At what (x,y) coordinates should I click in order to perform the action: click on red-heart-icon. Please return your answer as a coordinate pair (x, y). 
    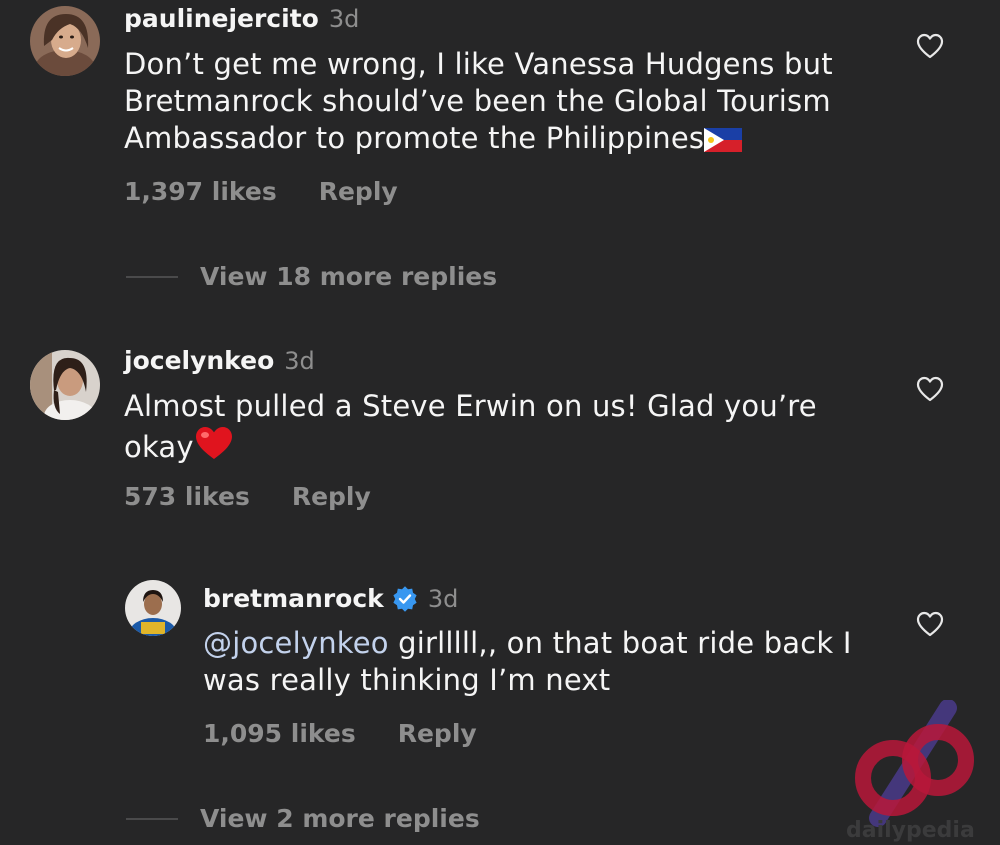
    Looking at the image, I should click on (214, 447).